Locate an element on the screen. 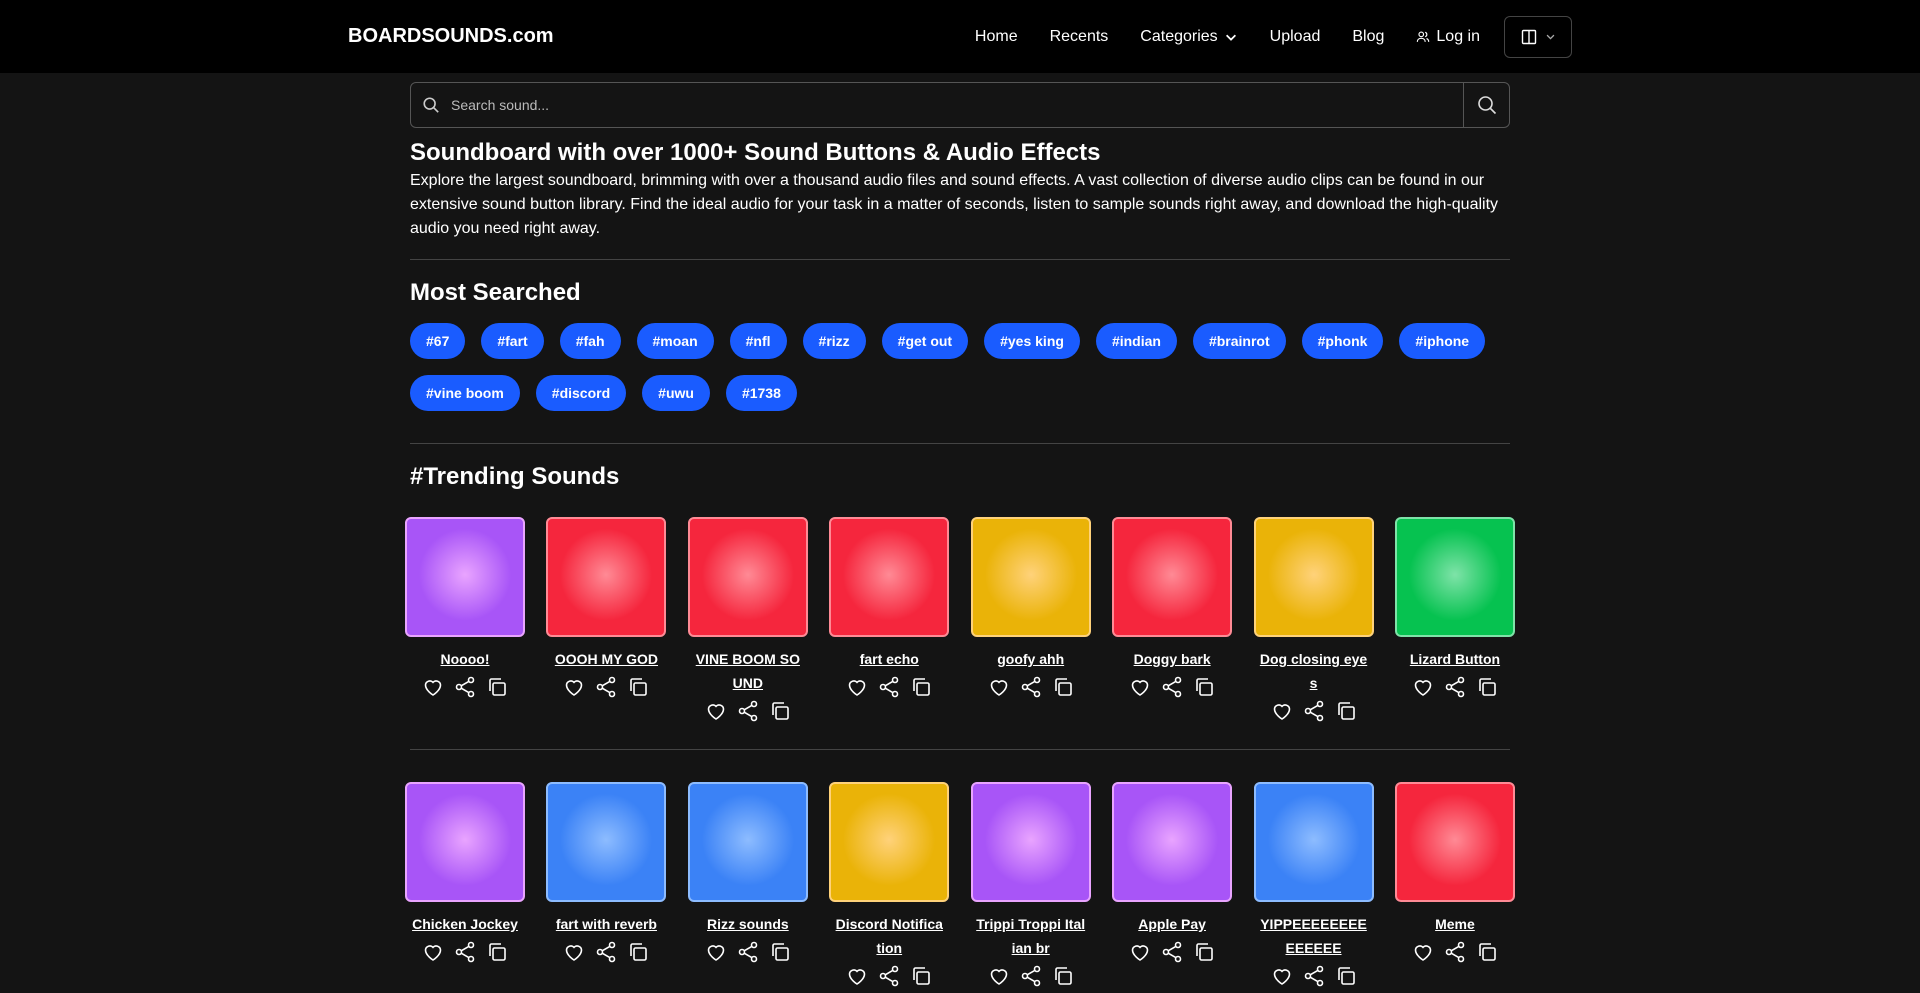 This screenshot has width=1920, height=993. nav-categories: Categories is located at coordinates (1188, 37).